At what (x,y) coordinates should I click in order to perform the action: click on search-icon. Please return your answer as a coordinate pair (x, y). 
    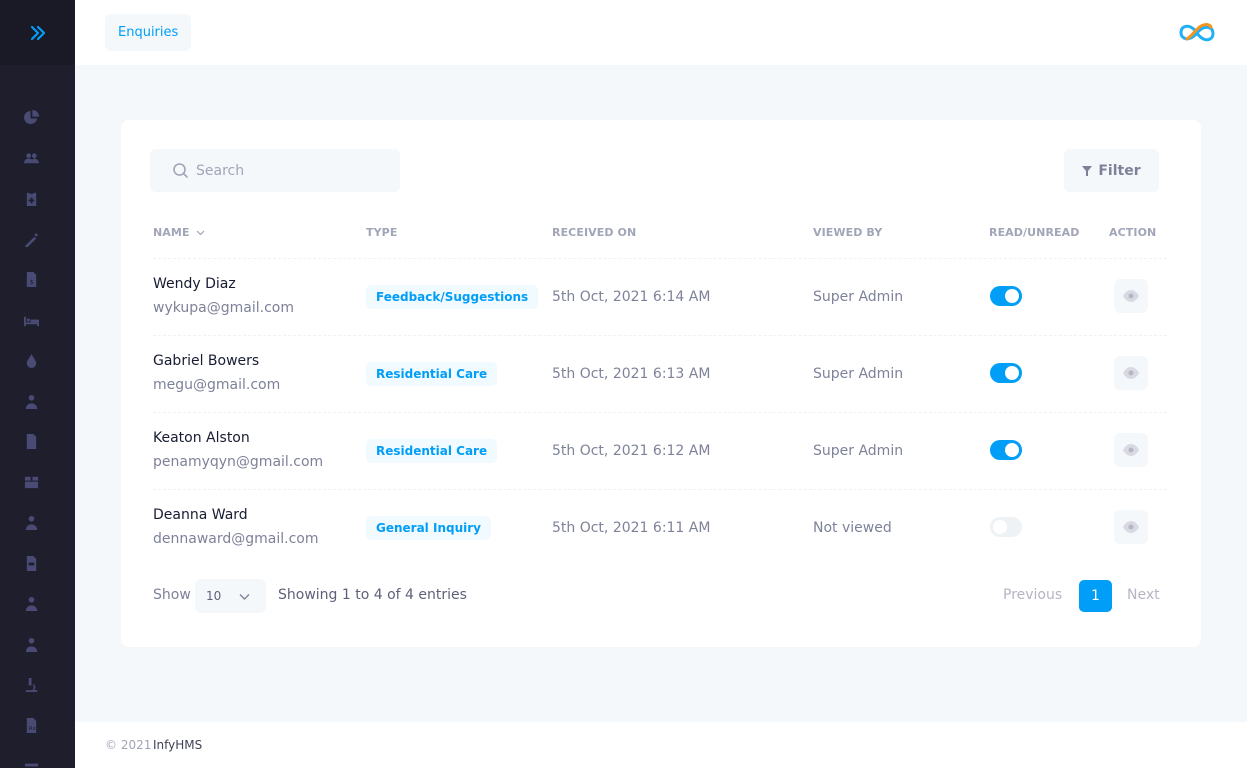
    Looking at the image, I should click on (180, 170).